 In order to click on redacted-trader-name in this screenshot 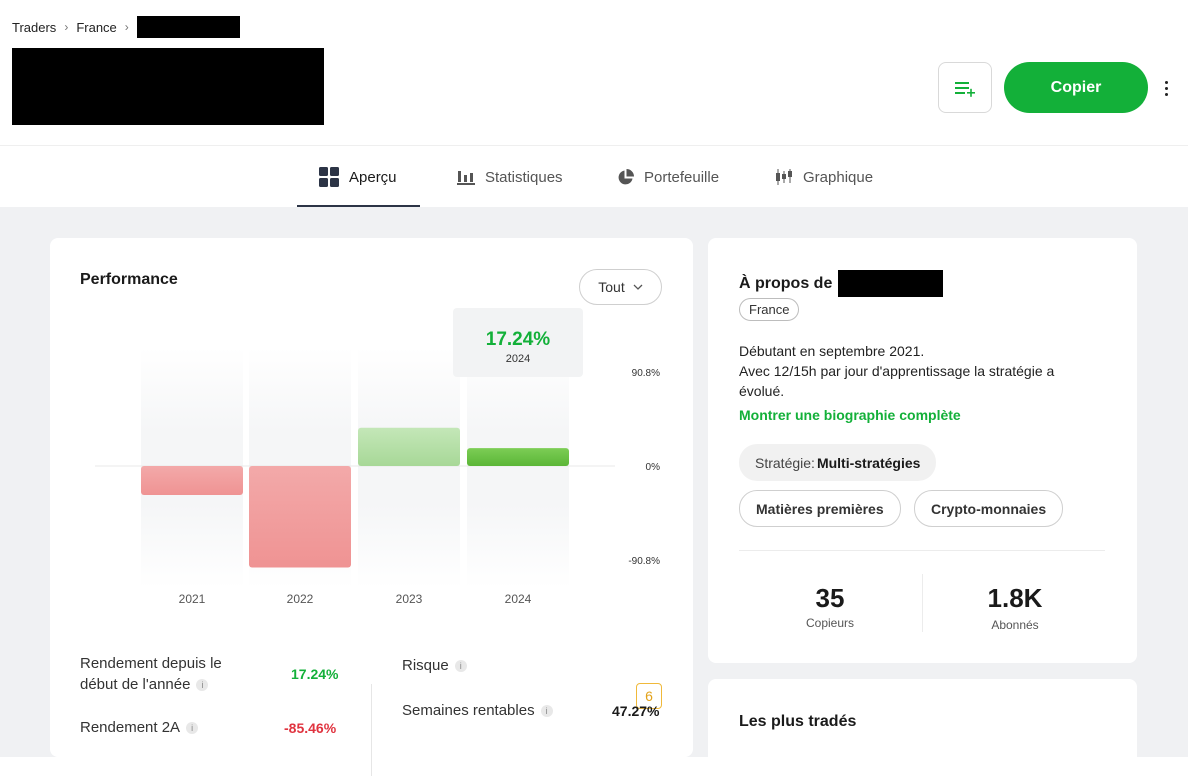, I will do `click(168, 86)`.